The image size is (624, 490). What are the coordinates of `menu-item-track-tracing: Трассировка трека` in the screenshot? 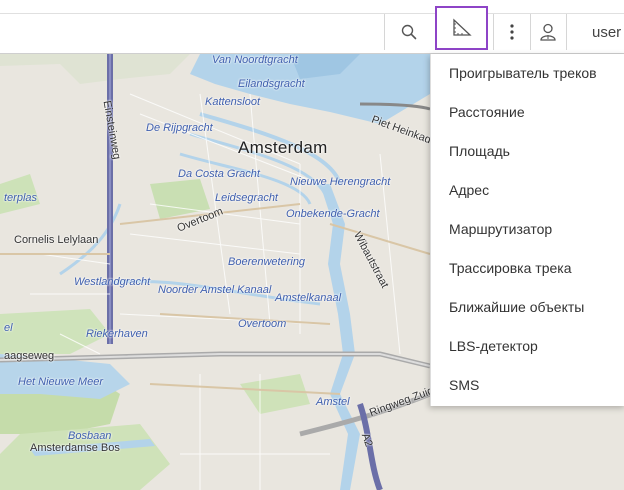 It's located at (527, 268).